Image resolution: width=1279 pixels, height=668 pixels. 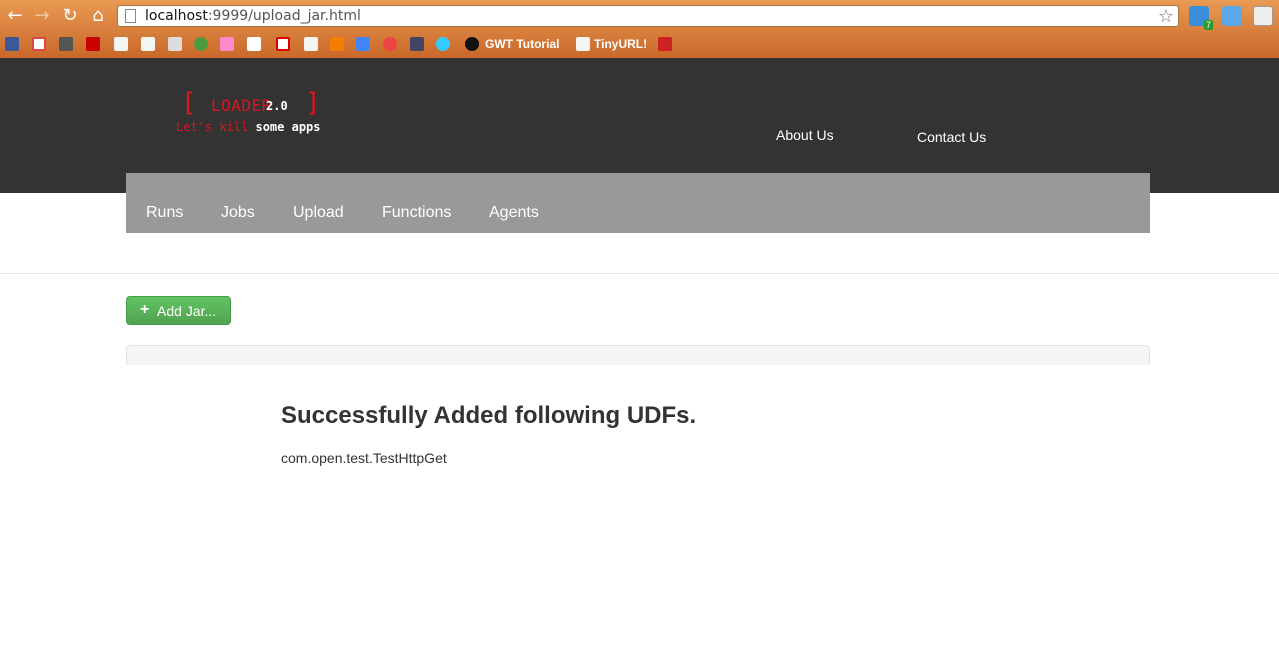 What do you see at coordinates (15, 16) in the screenshot?
I see `back-arrow-icon: ←` at bounding box center [15, 16].